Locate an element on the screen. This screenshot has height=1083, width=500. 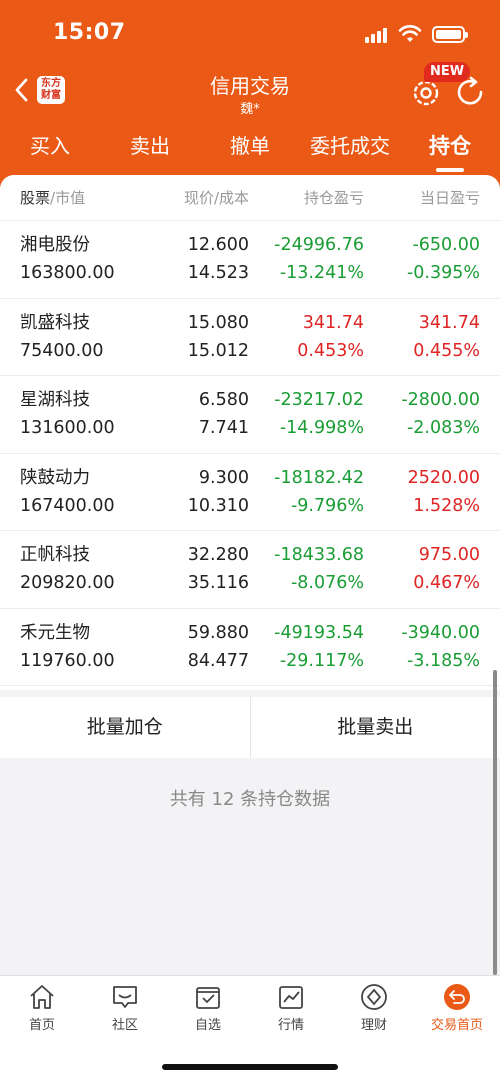
batch-add-button: 批量加仓 is located at coordinates (125, 727).